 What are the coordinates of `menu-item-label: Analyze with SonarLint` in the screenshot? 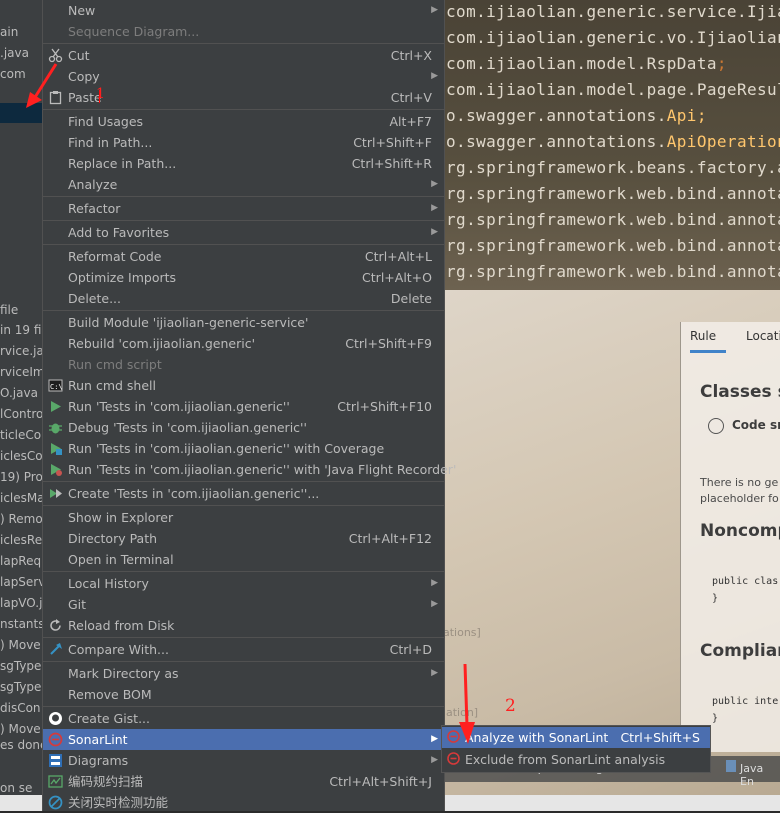 It's located at (537, 737).